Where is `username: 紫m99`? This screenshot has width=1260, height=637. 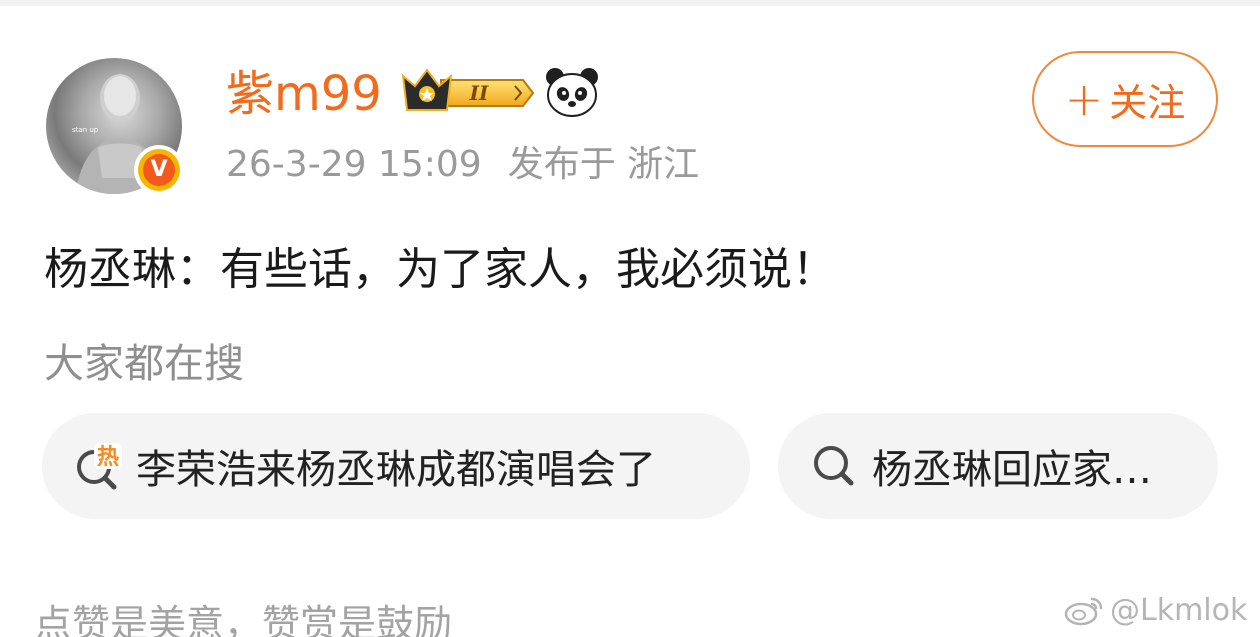 username: 紫m99 is located at coordinates (304, 94).